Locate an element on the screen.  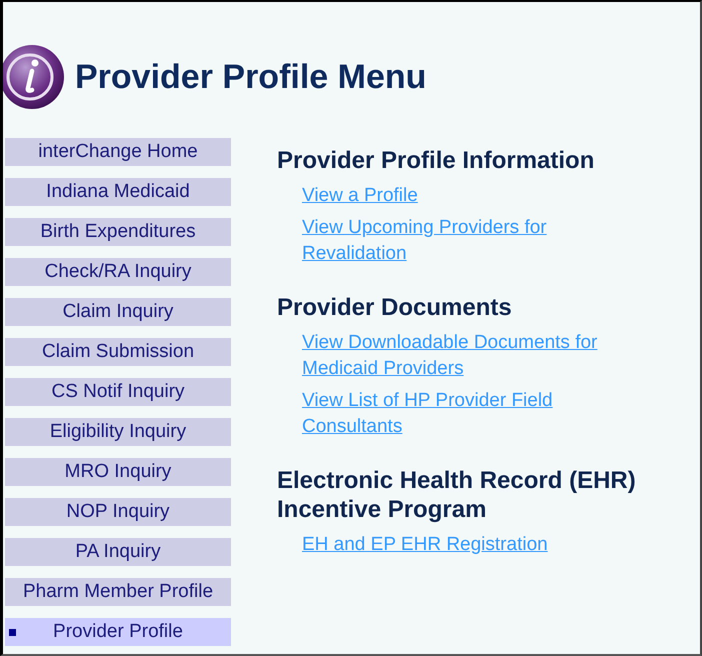
sidebar-item: interChange Home is located at coordinates (118, 152).